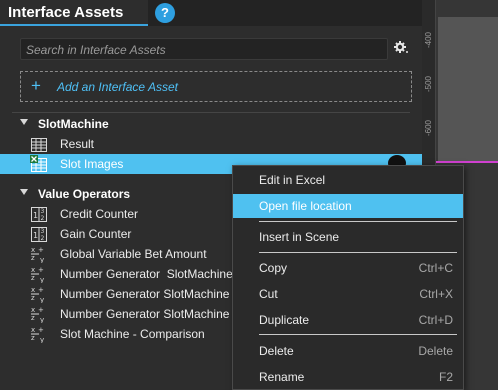 This screenshot has height=390, width=498. I want to click on ruler-label: -500, so click(428, 83).